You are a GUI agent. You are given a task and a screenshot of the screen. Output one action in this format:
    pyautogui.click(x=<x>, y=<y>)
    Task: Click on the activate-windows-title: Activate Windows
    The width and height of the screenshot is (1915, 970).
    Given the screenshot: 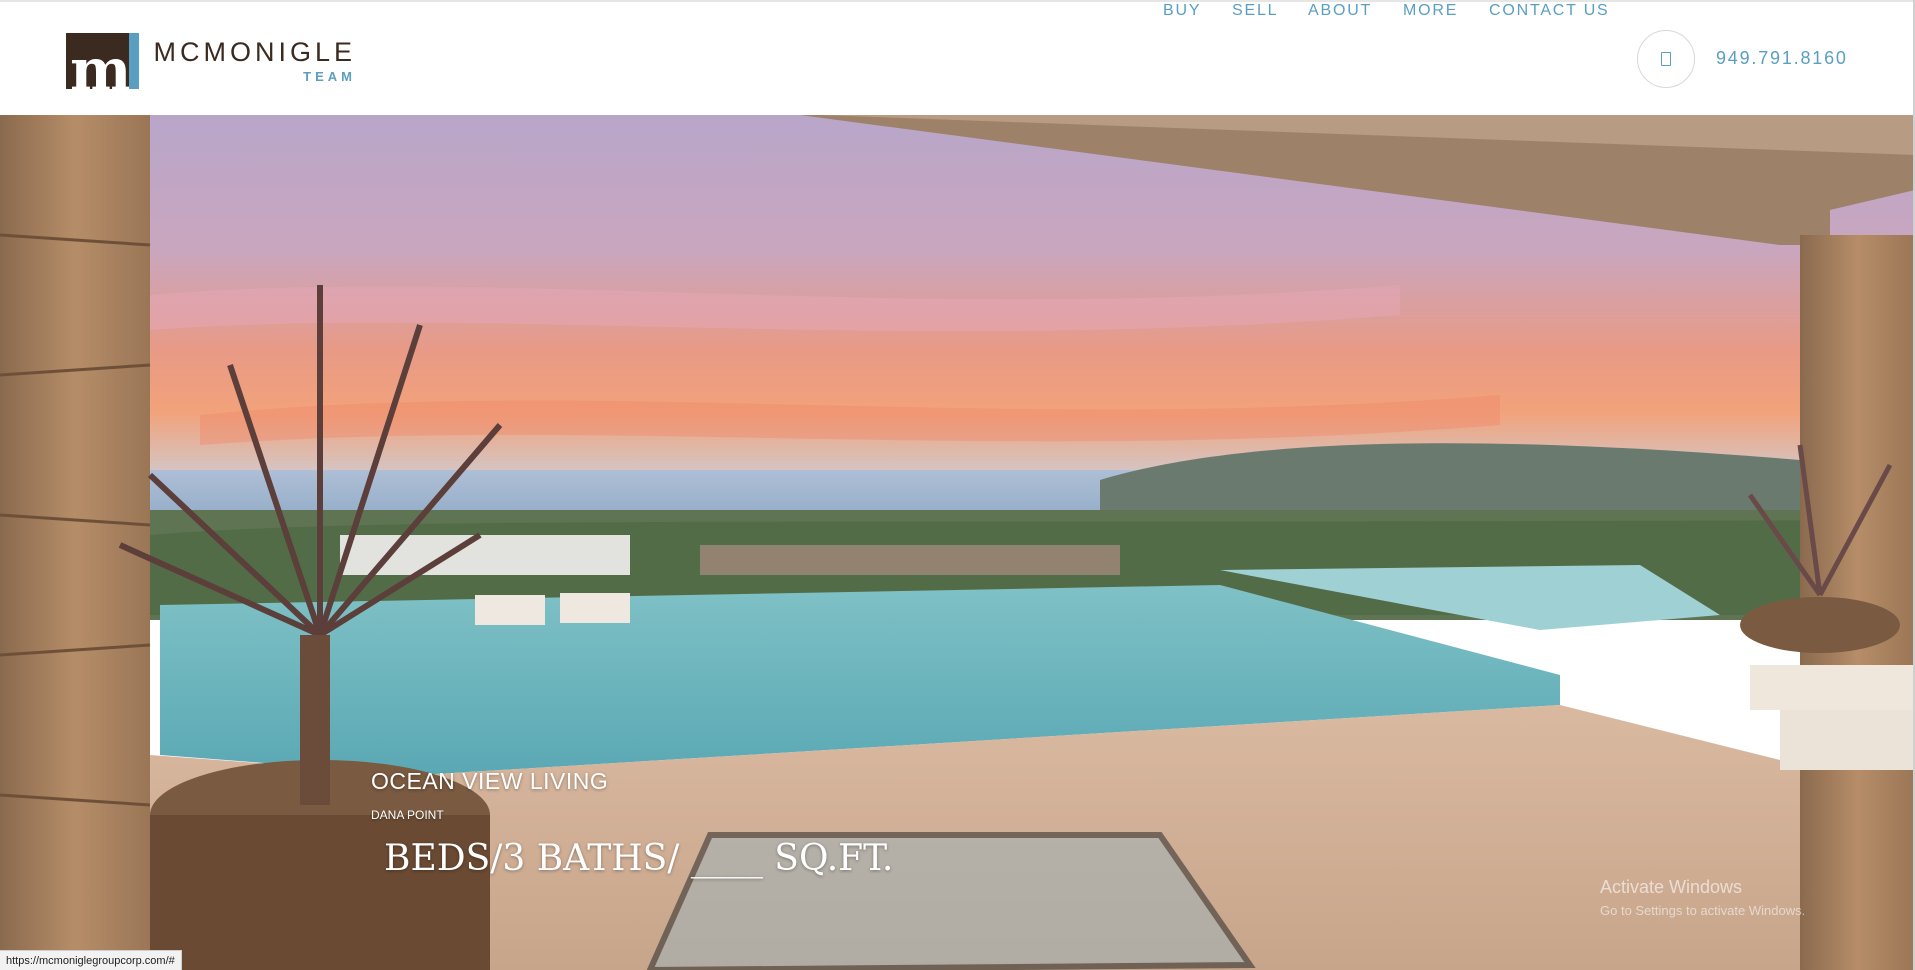 What is the action you would take?
    pyautogui.click(x=1671, y=887)
    